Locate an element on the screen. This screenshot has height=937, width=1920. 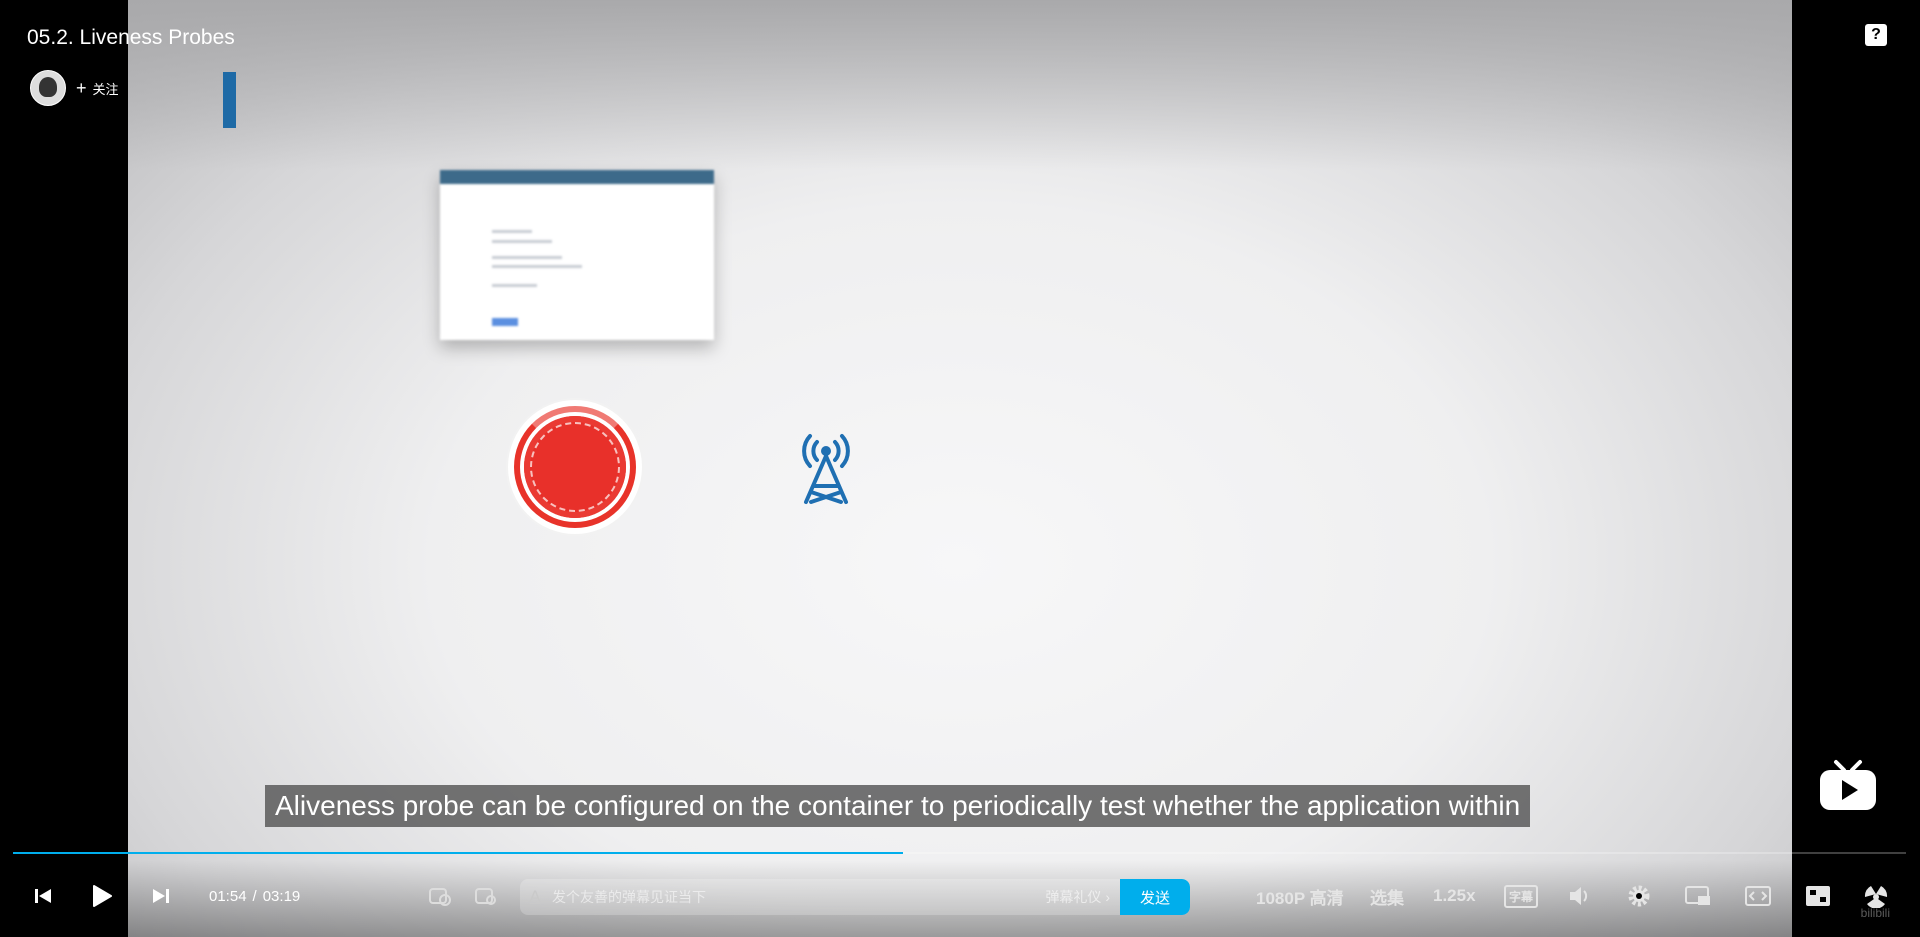
speed-selector: 1.25x is located at coordinates (1454, 896).